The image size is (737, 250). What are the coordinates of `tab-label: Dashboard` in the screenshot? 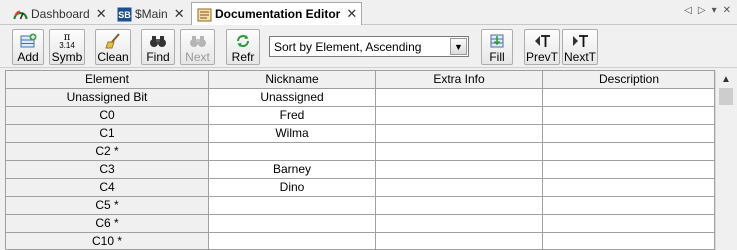 It's located at (60, 14).